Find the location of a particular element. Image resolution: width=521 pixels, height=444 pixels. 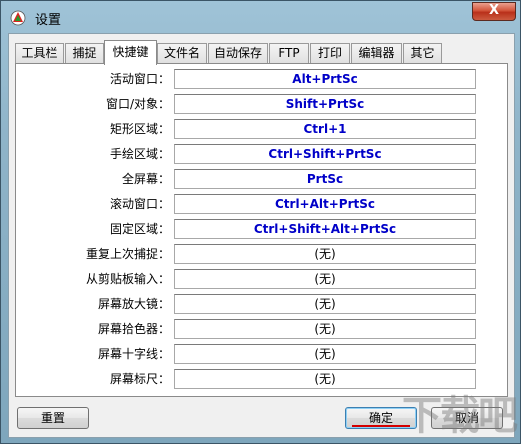

hotkey-label: 窗口/对象： is located at coordinates (137, 104).